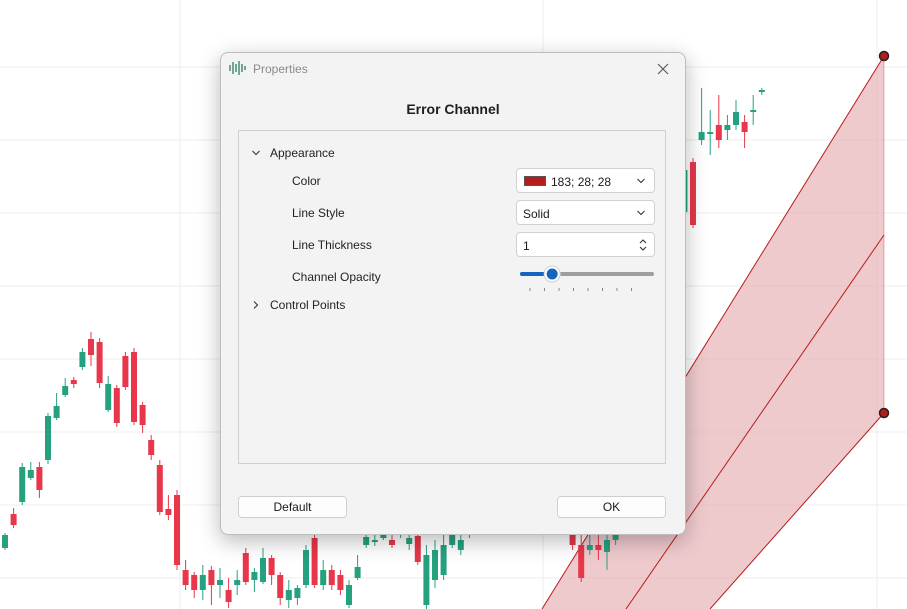 This screenshot has width=907, height=609. Describe the element at coordinates (453, 109) in the screenshot. I see `dialog-heading: Error Channel` at that location.